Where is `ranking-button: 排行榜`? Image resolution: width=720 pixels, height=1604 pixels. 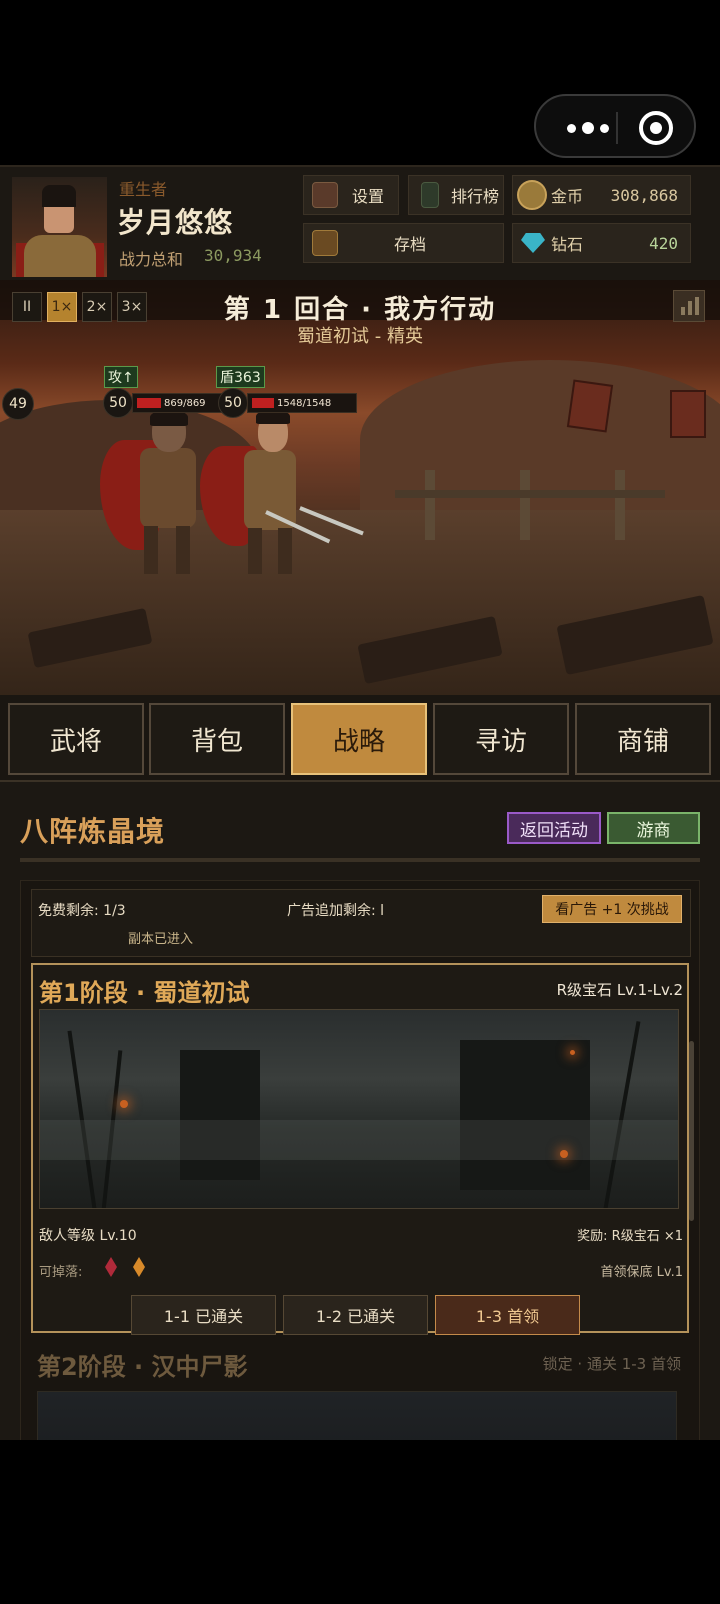 ranking-button: 排行榜 is located at coordinates (456, 195).